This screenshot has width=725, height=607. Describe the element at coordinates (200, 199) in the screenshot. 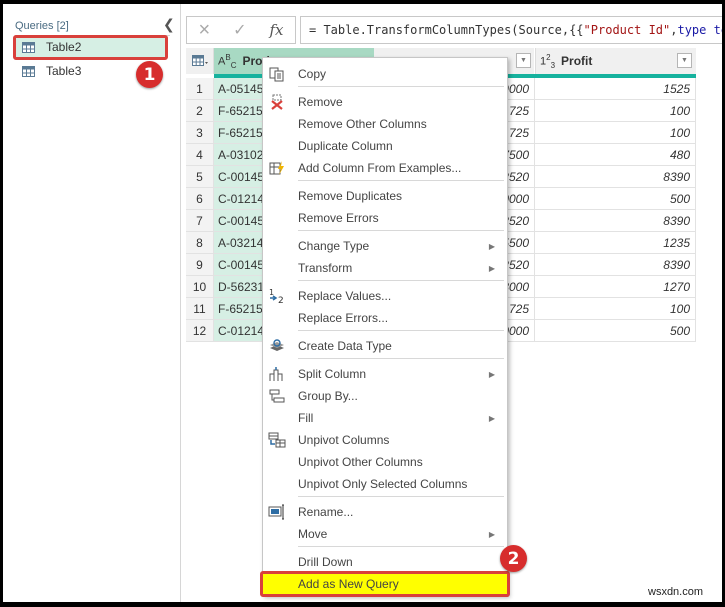

I see `row-index: 6` at that location.